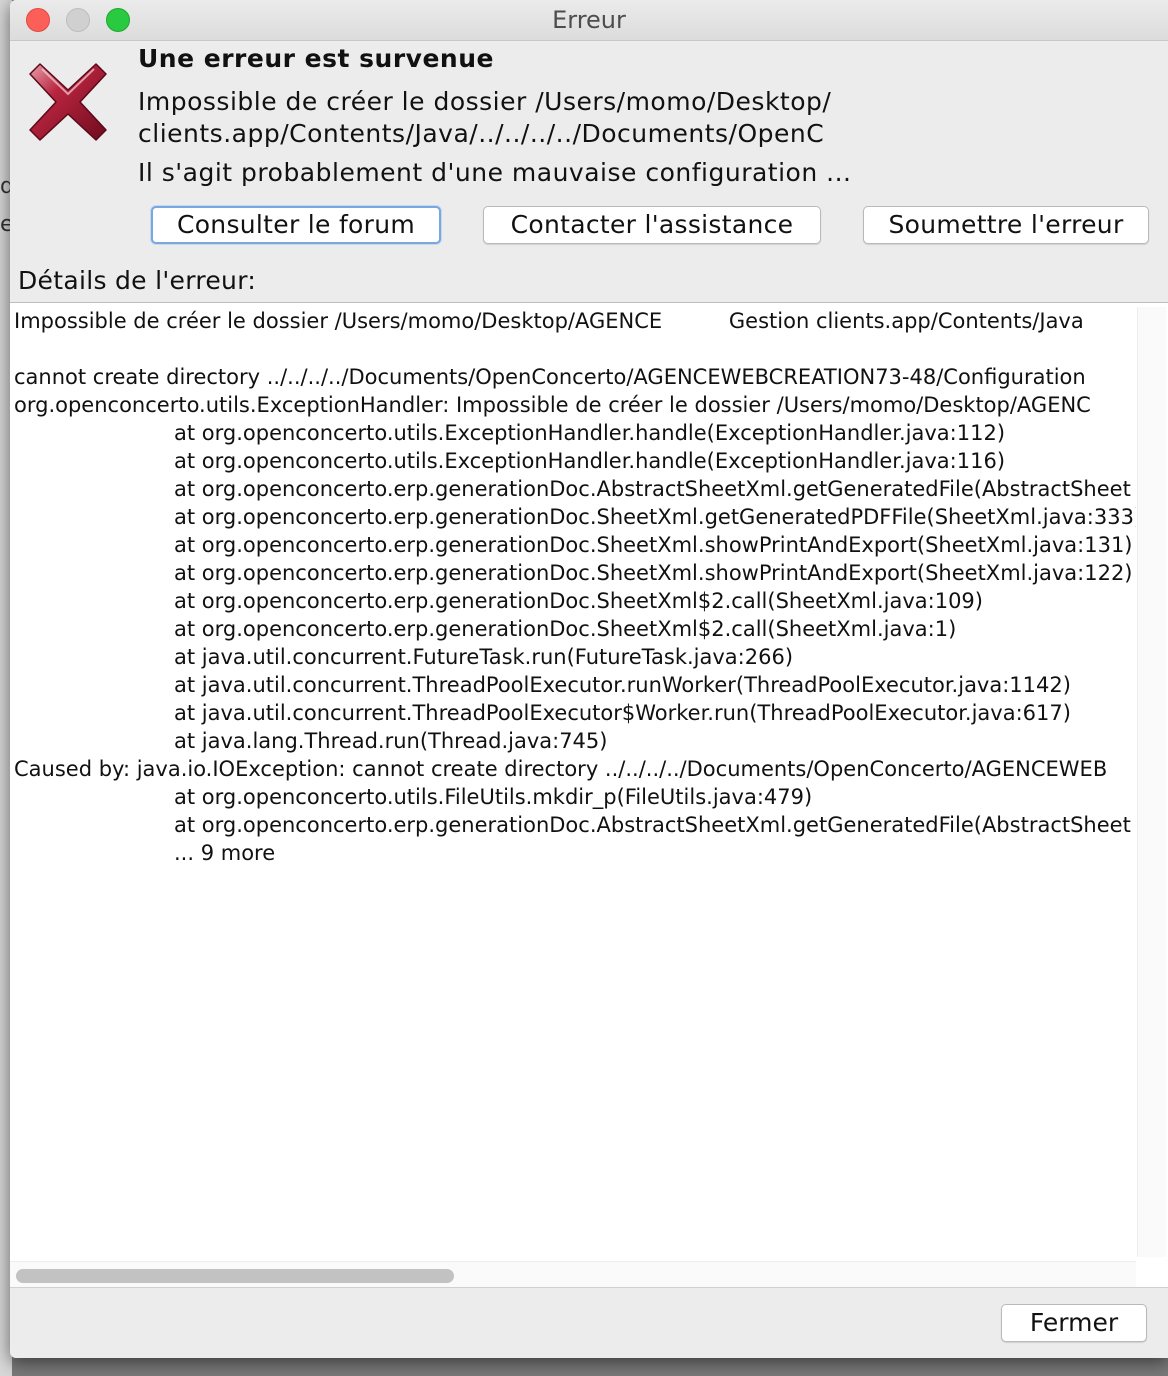 The width and height of the screenshot is (1168, 1376). Describe the element at coordinates (296, 225) in the screenshot. I see `consult-forum-button: Consulter le forum` at that location.